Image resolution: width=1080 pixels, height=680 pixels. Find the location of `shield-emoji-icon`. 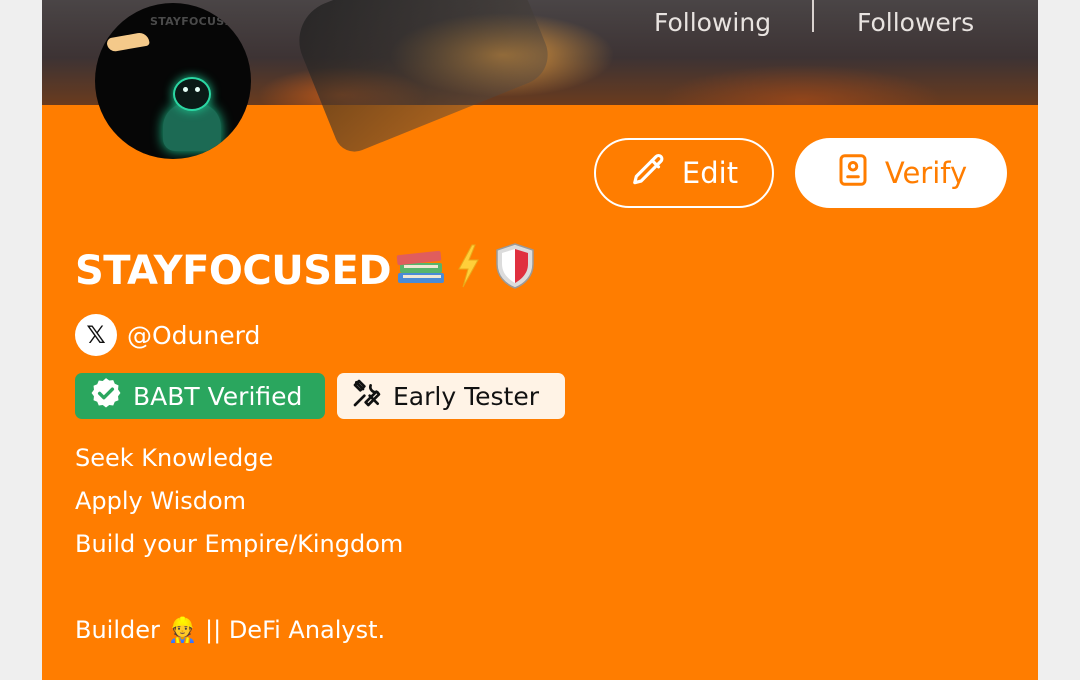

shield-emoji-icon is located at coordinates (515, 271).